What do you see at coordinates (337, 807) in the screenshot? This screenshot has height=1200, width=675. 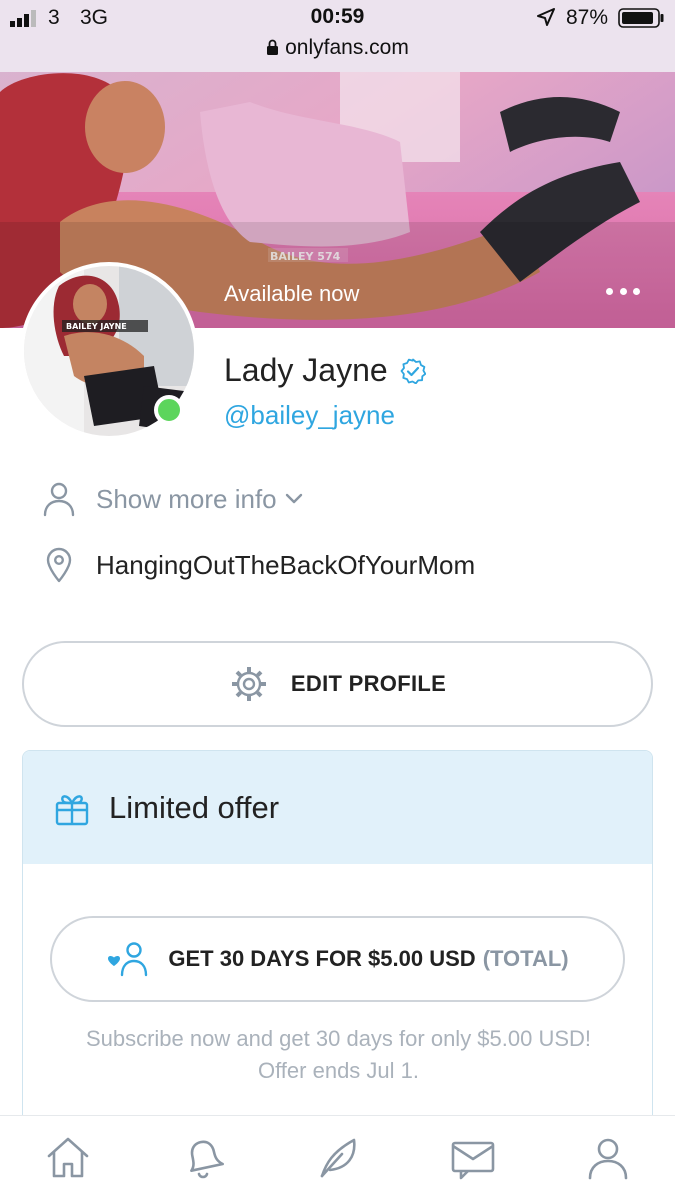 I see `offer-header: Limited offer` at bounding box center [337, 807].